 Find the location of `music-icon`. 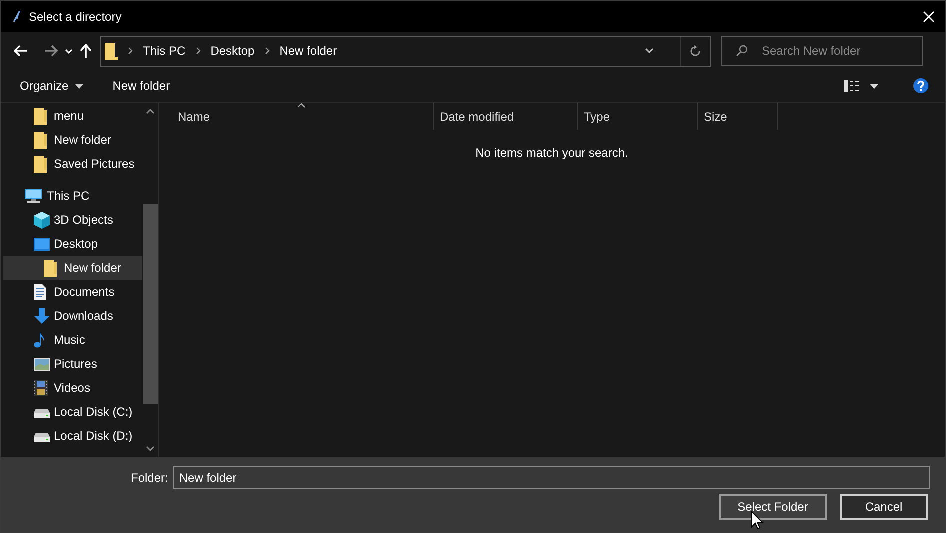

music-icon is located at coordinates (39, 340).